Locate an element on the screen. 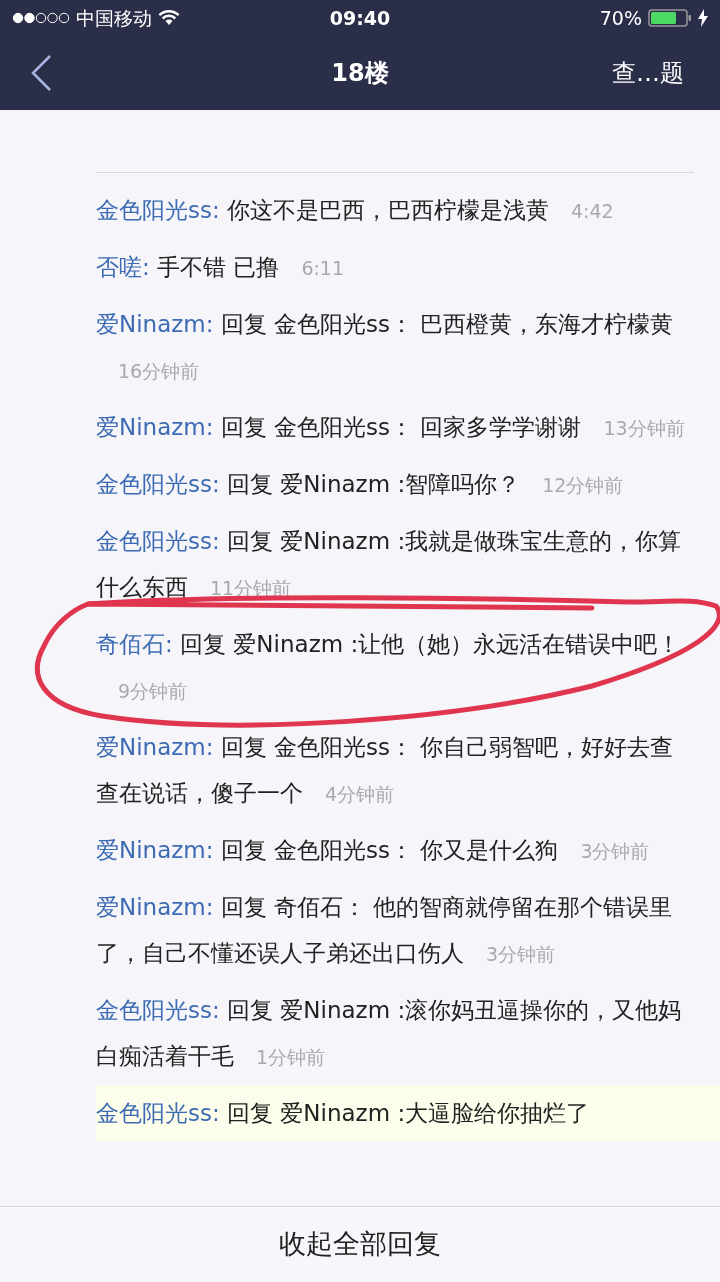 The width and height of the screenshot is (720, 1282). signal-icon is located at coordinates (41, 18).